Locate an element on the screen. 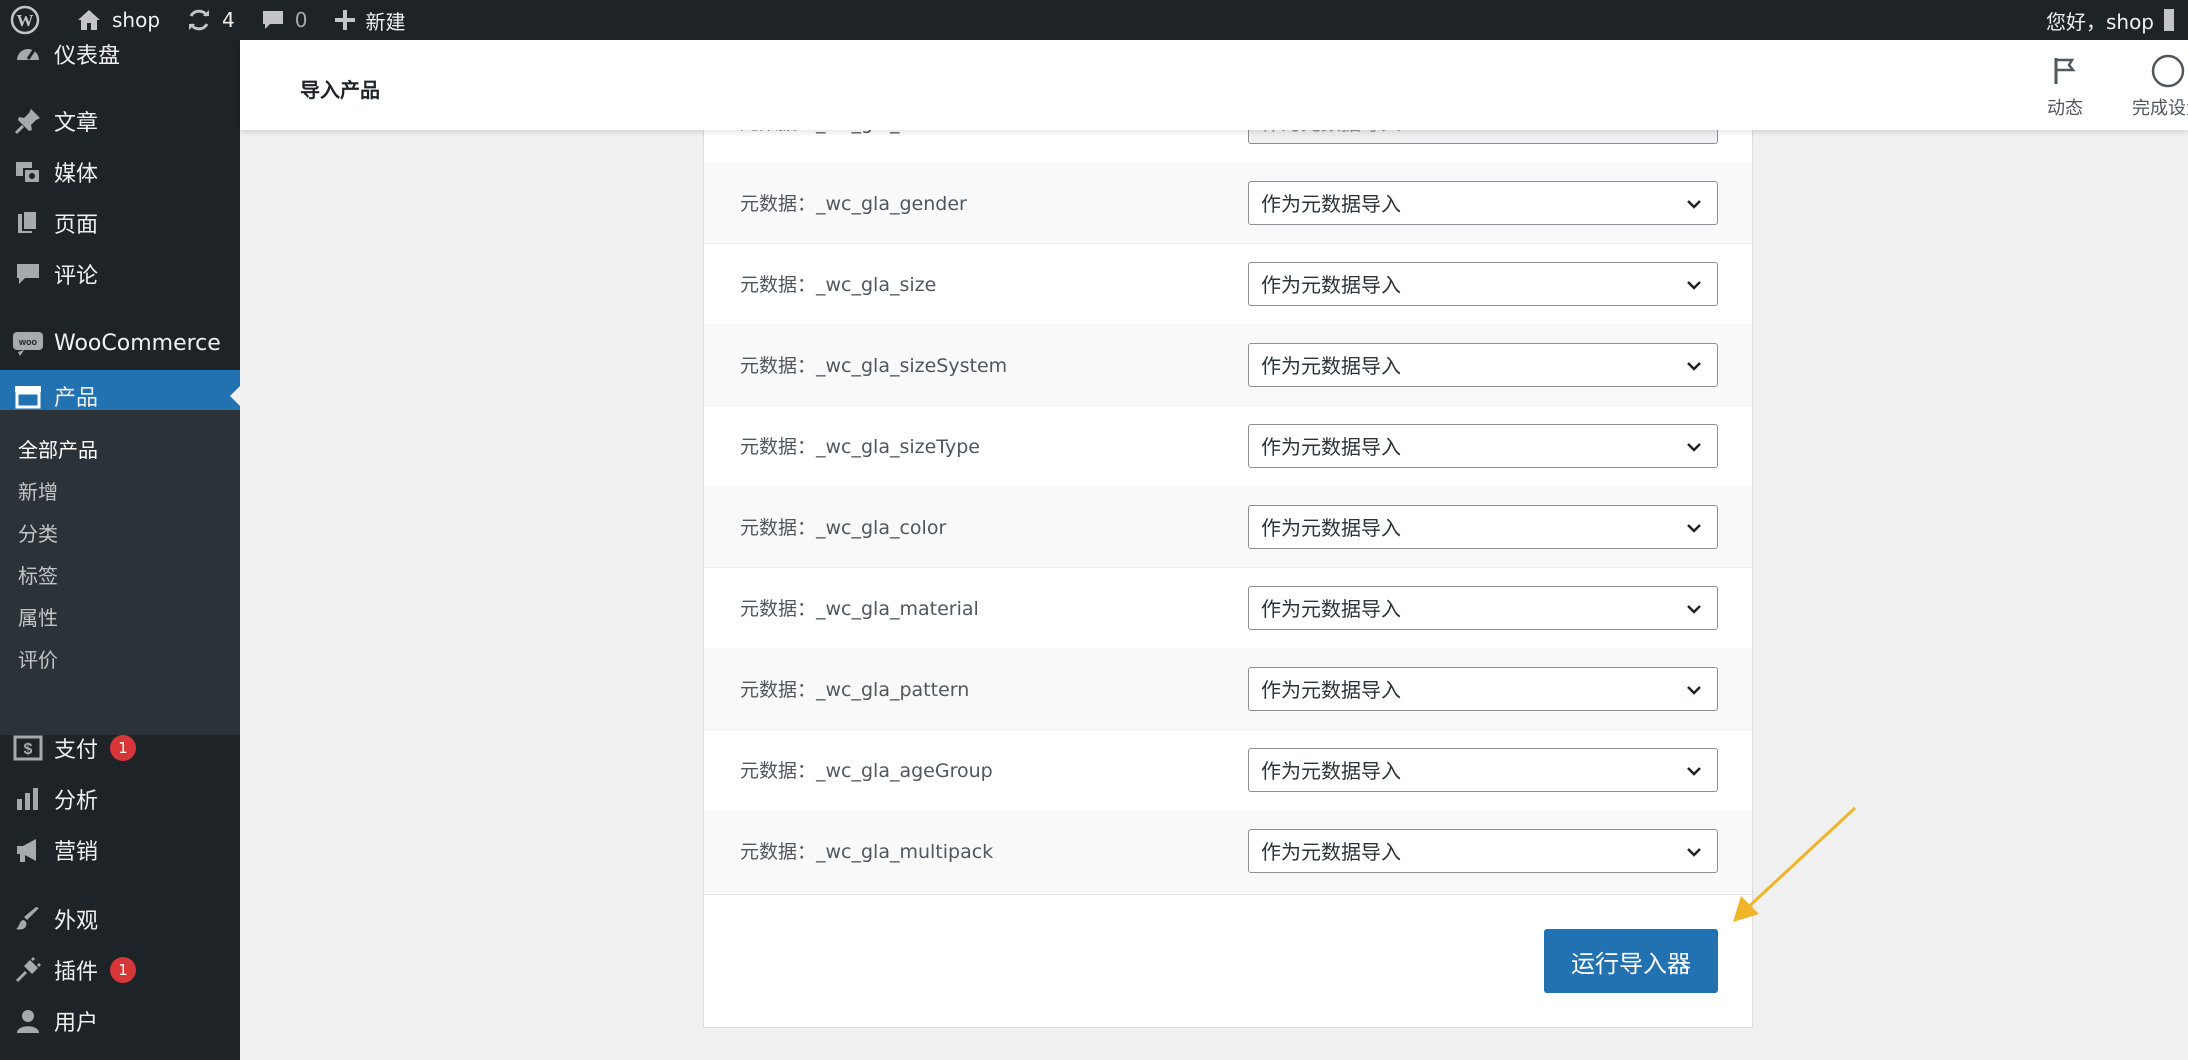 This screenshot has width=2188, height=1060. products-submenu: 全部产品 新增 分类 标签 属性 评价 is located at coordinates (120, 572).